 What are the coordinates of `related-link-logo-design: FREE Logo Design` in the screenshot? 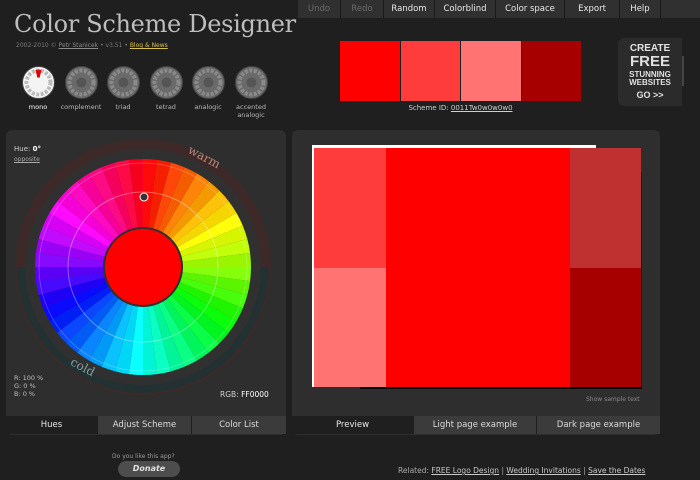 It's located at (465, 470).